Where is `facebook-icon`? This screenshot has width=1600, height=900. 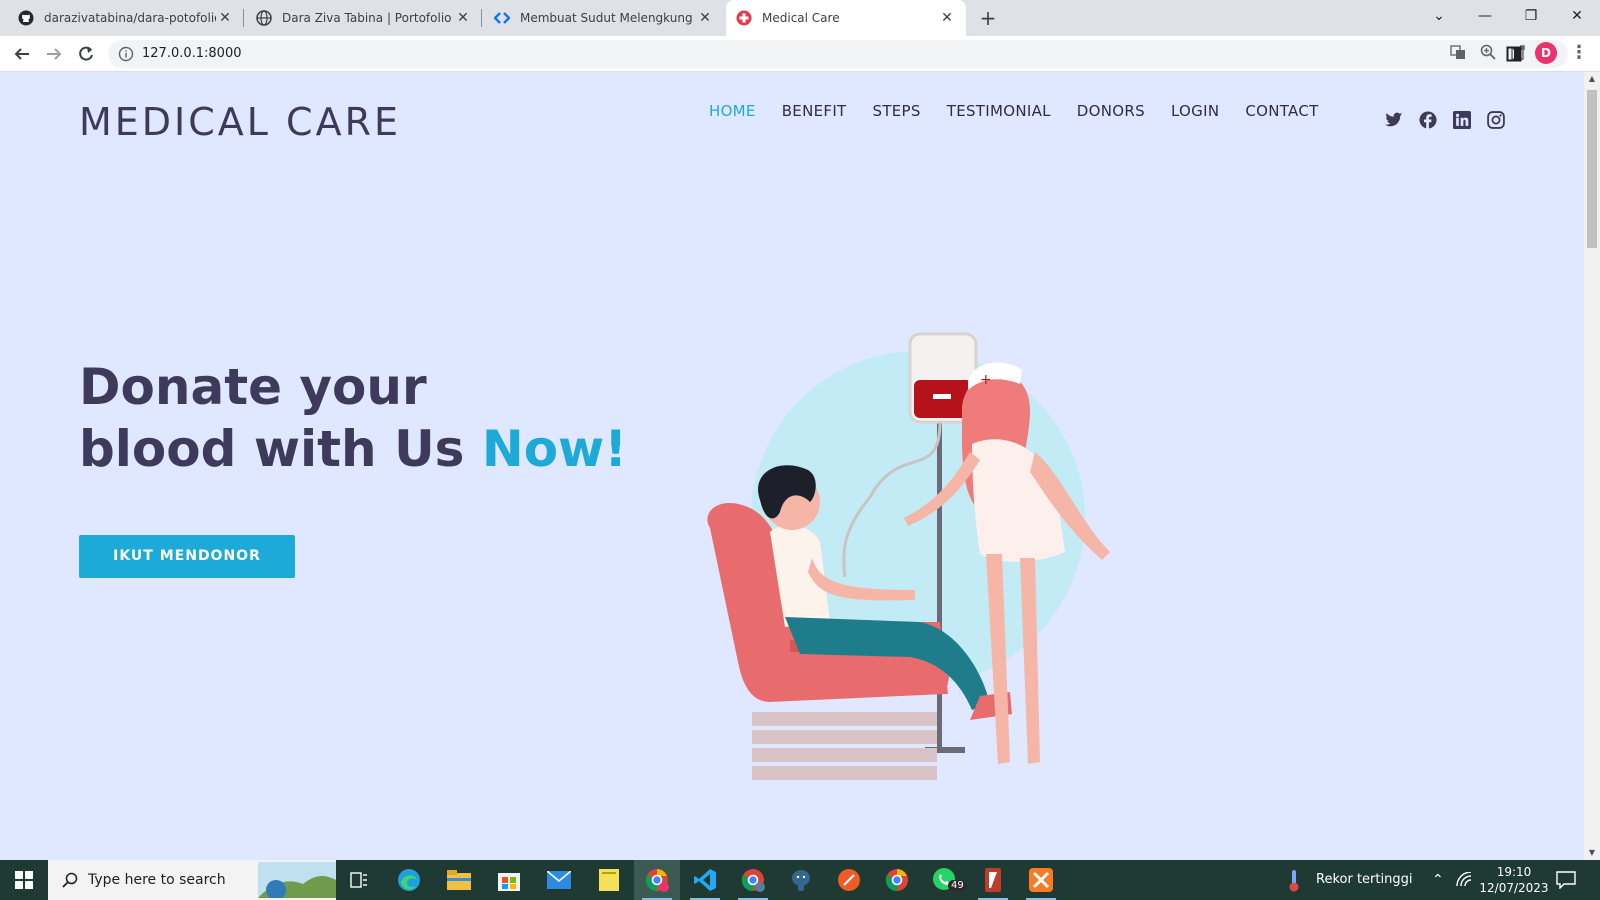
facebook-icon is located at coordinates (1428, 120).